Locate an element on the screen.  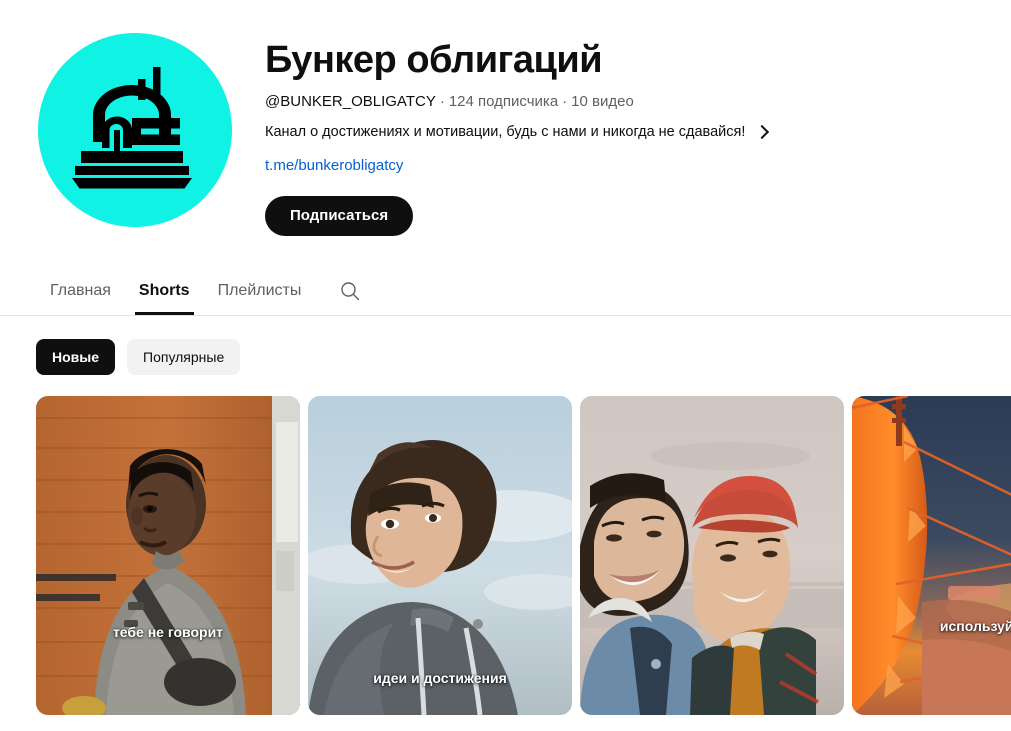
channel-title: Бункер облигаций is located at coordinates (434, 60).